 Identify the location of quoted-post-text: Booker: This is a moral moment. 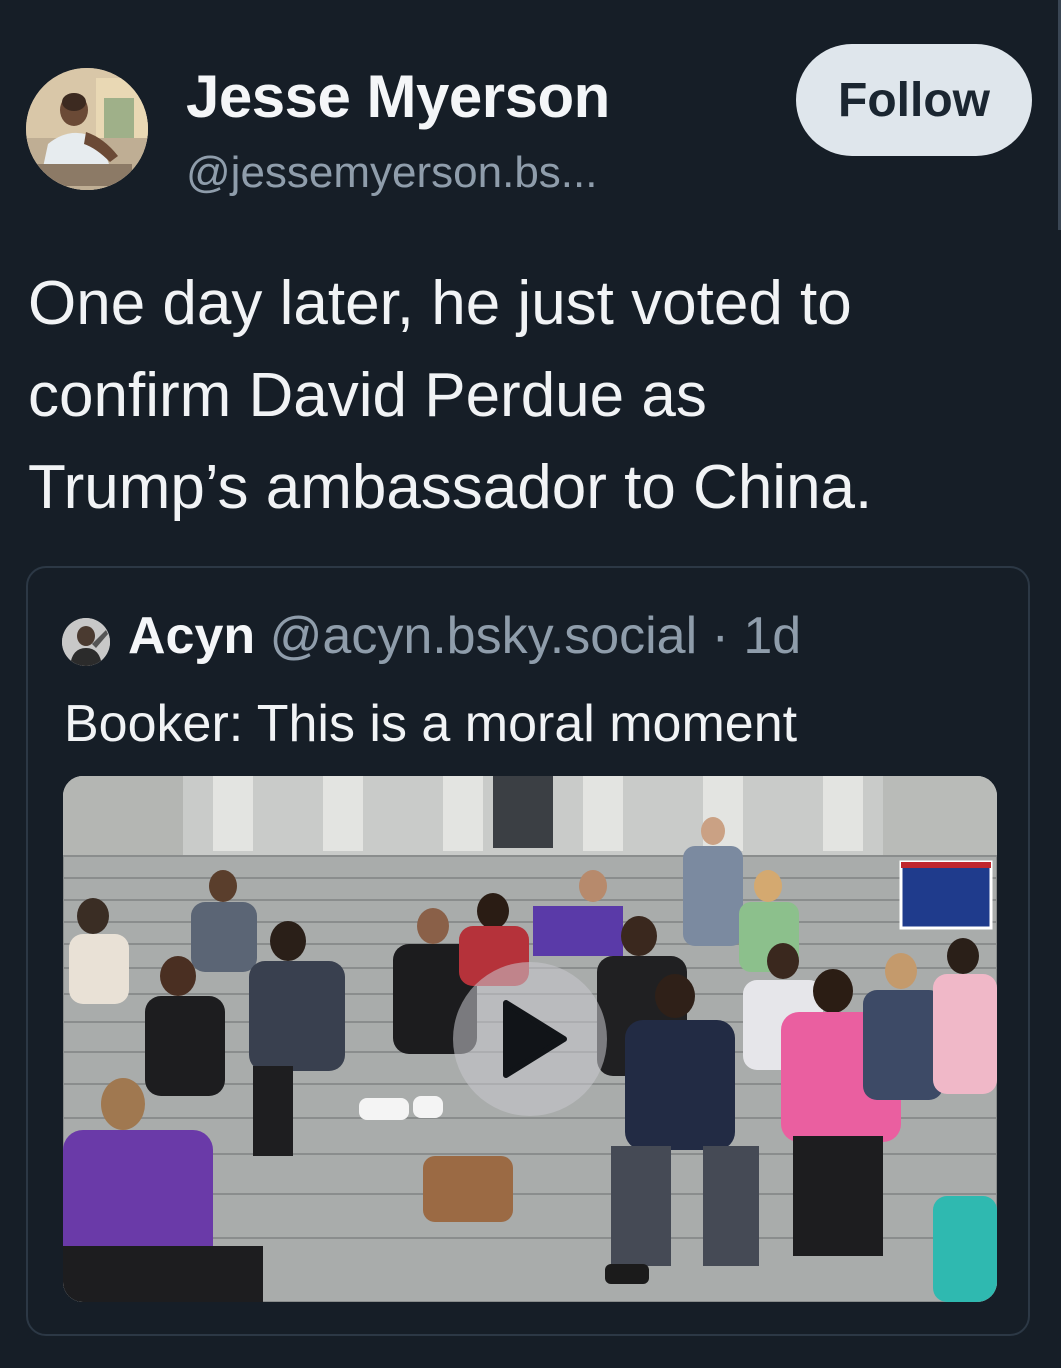
(431, 724).